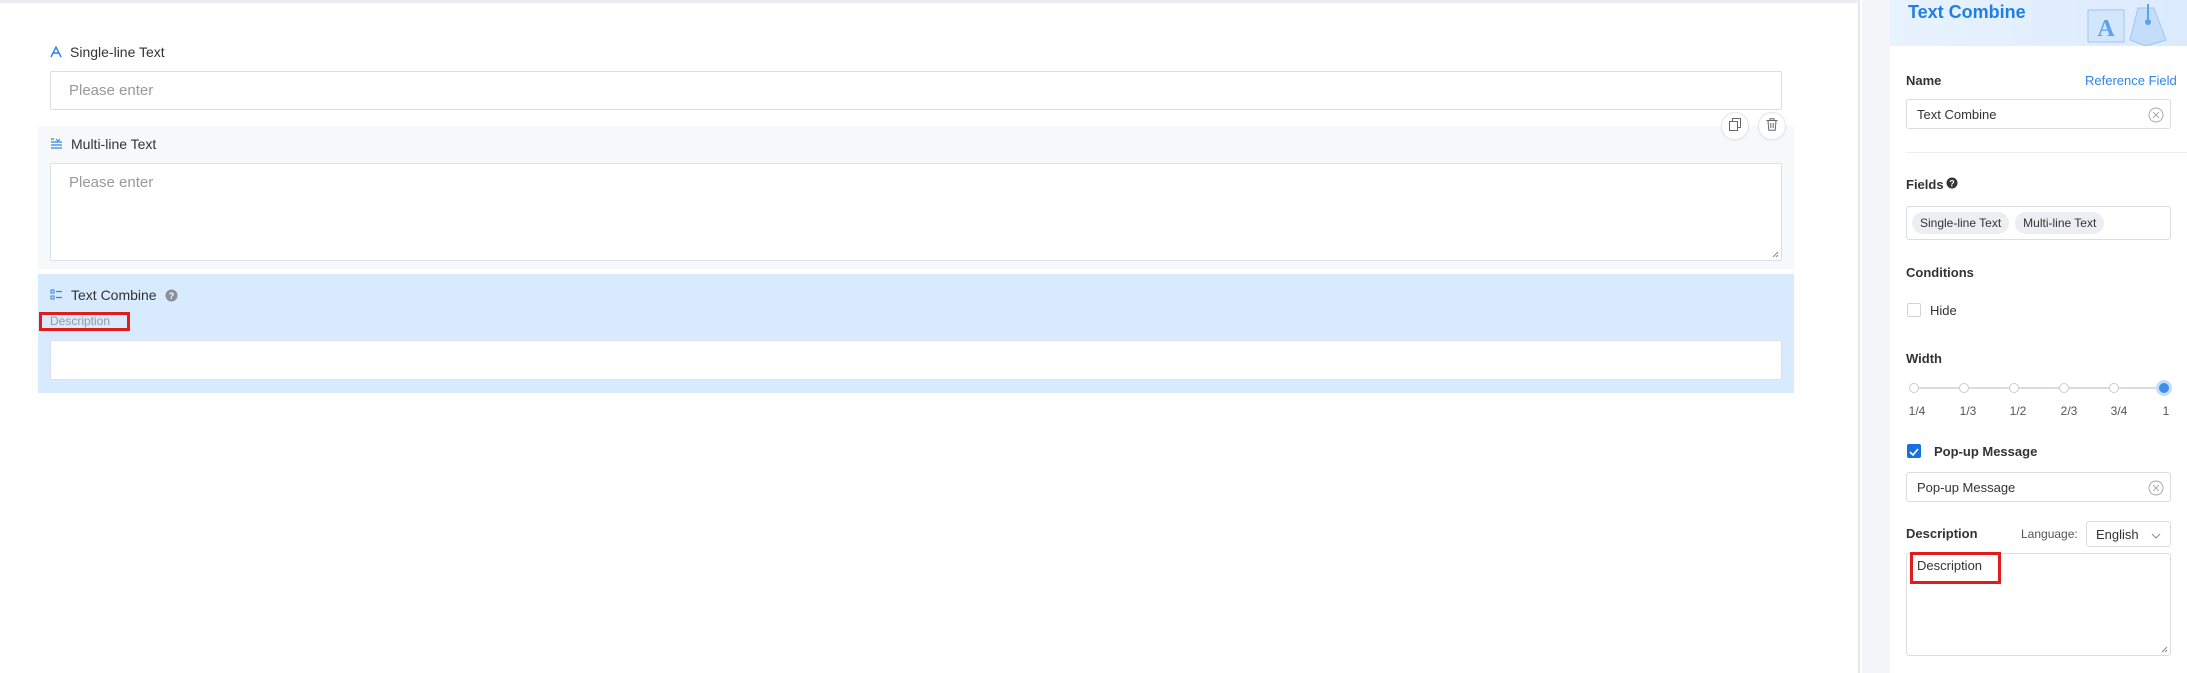 This screenshot has height=673, width=2187. I want to click on text-combine-field-label: Text Combine ?, so click(114, 295).